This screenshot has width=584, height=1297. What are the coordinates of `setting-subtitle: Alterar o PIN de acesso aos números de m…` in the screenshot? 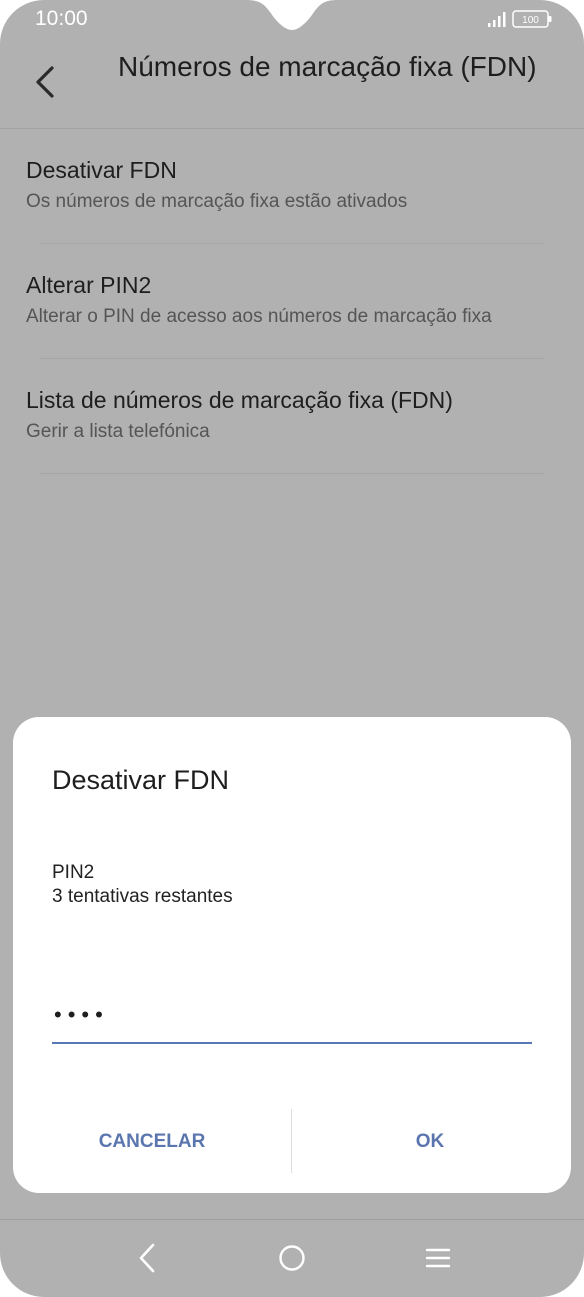 It's located at (259, 316).